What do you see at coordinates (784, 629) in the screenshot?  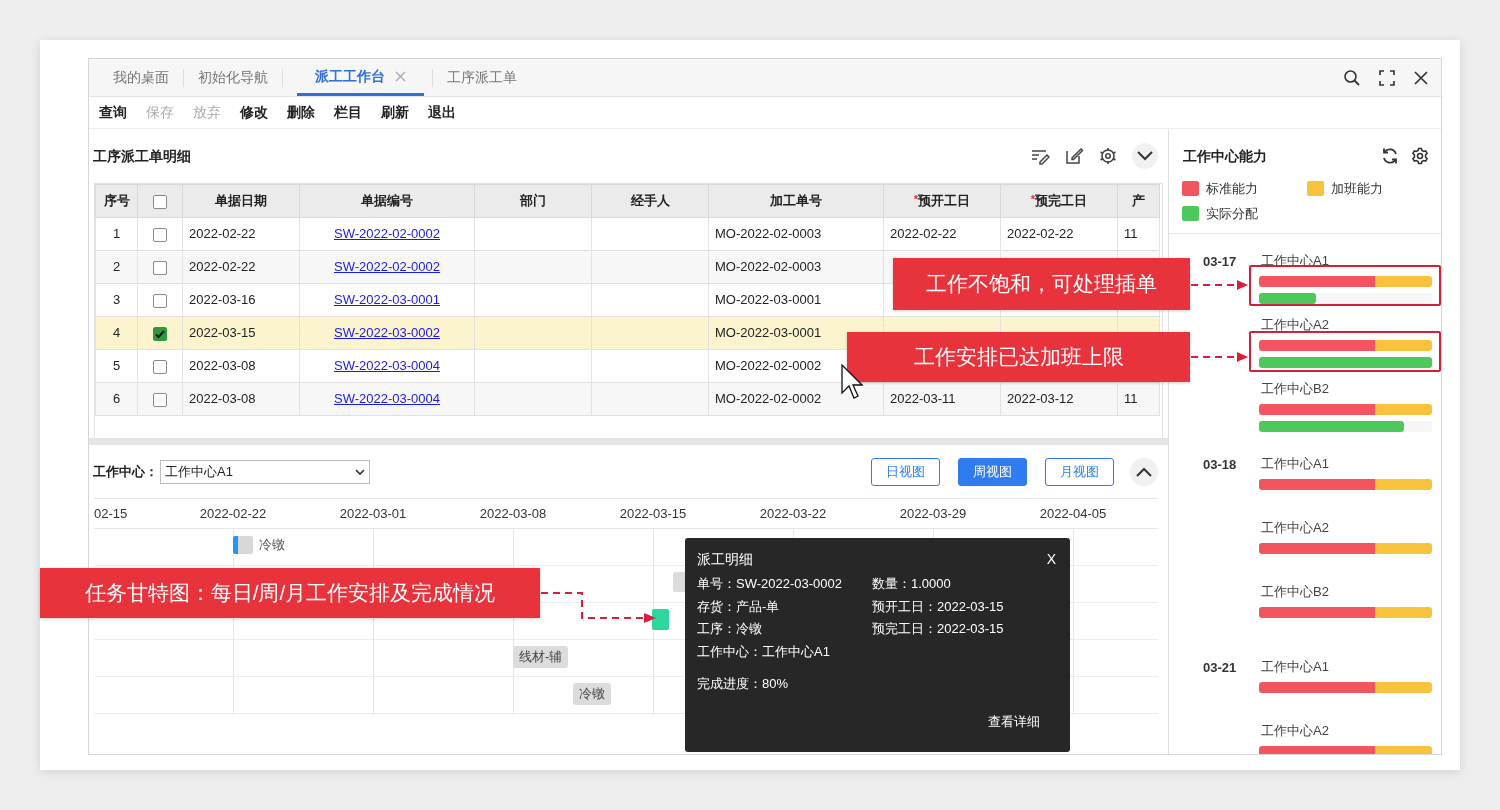 I see `popup-field: 工序：冷镦` at bounding box center [784, 629].